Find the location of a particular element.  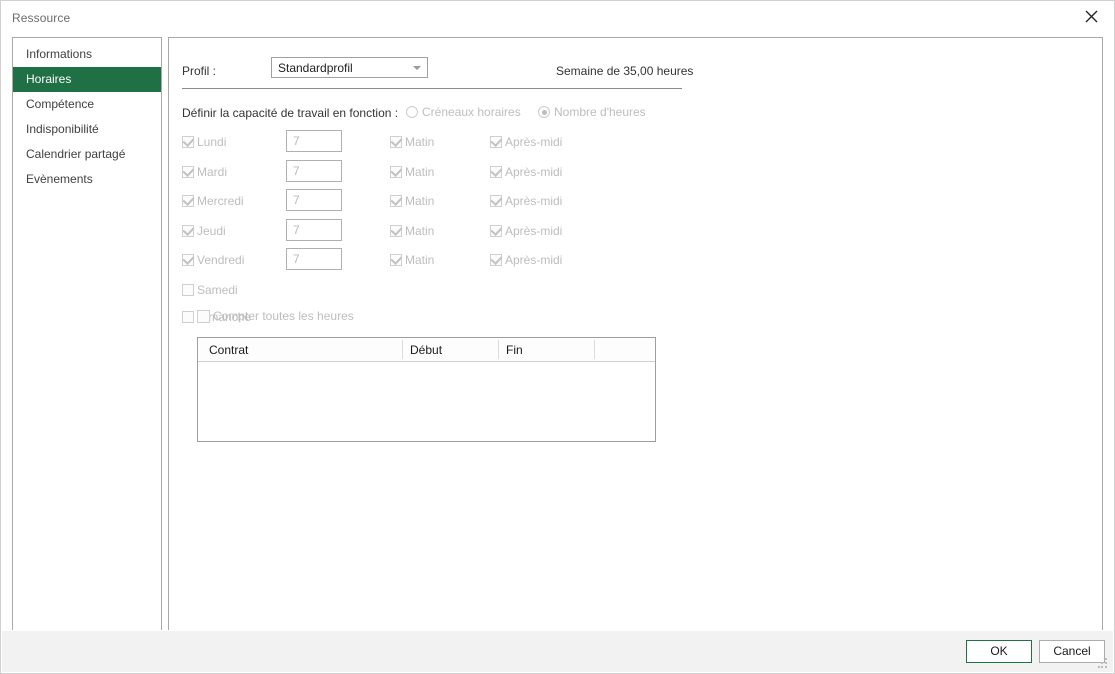

day-row-samedi: Samedi is located at coordinates (442, 294).